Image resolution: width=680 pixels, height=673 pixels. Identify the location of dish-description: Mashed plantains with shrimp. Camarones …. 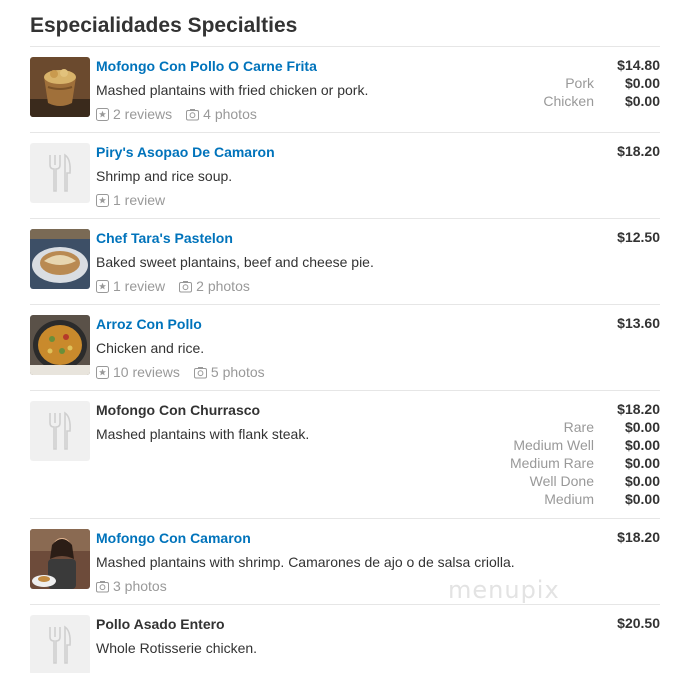
(305, 562).